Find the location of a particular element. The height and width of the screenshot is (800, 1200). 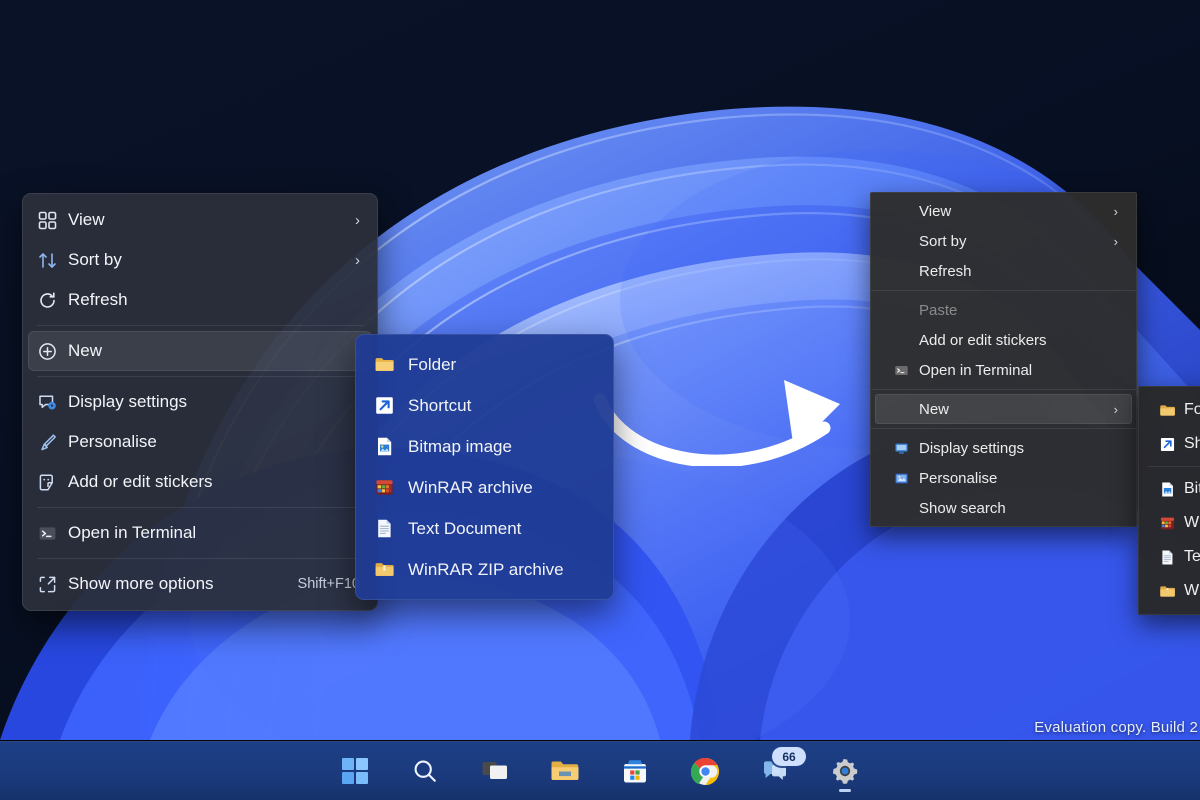

task-view-icon is located at coordinates (495, 771).